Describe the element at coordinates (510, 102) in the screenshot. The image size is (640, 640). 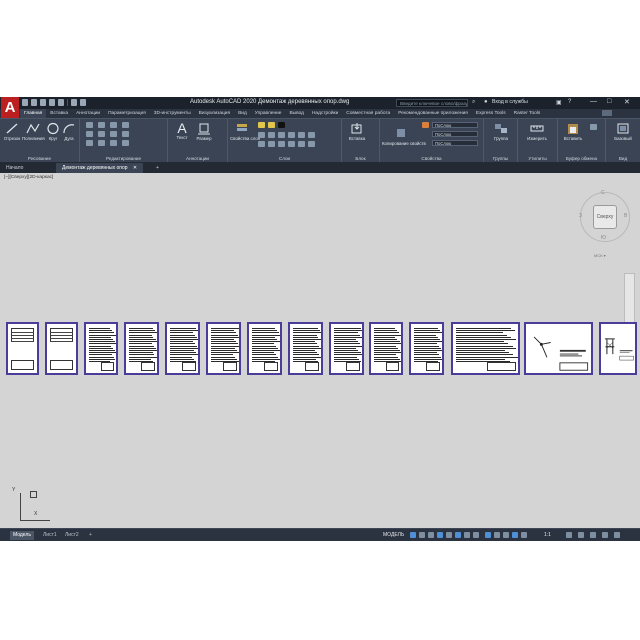
I see `login-button: Вход в службы` at that location.